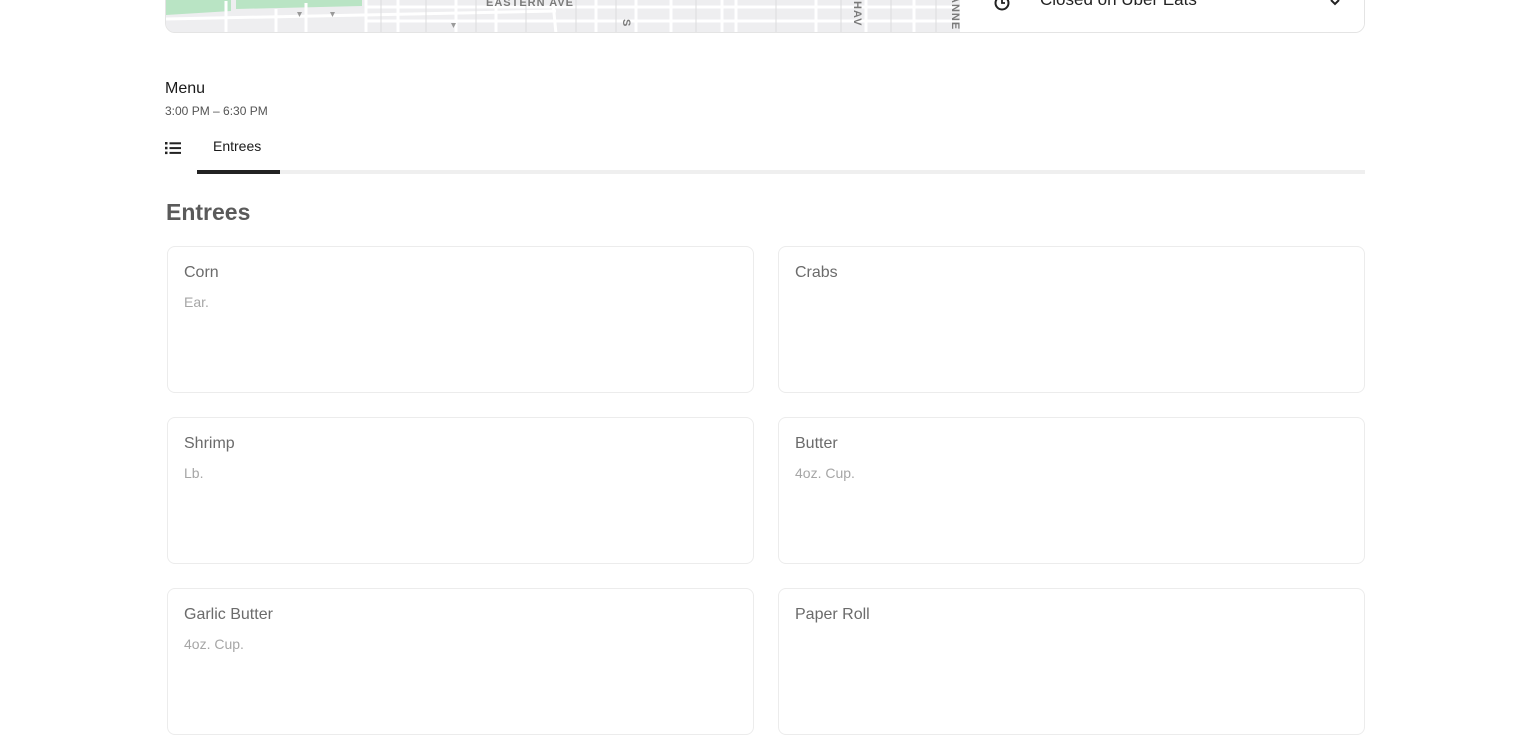  What do you see at coordinates (832, 614) in the screenshot?
I see `item-name: Paper Roll` at bounding box center [832, 614].